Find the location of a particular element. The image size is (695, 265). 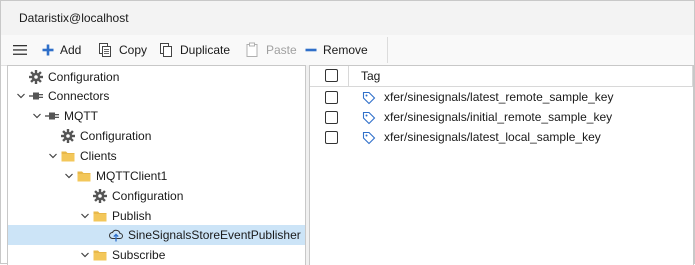

remove-button: Remove is located at coordinates (336, 50).